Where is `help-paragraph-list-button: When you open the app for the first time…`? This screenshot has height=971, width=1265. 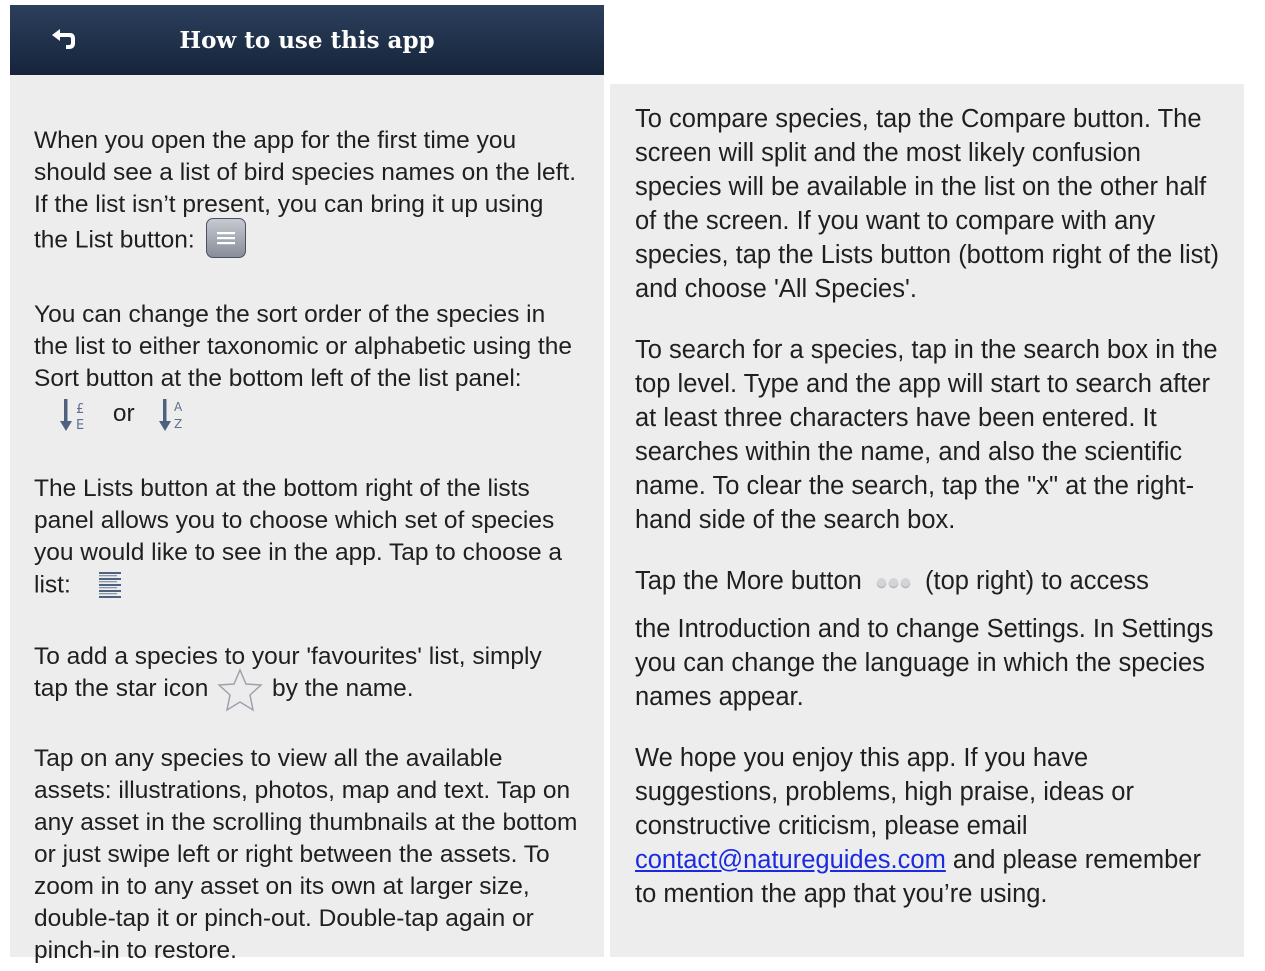 help-paragraph-list-button: When you open the app for the first time… is located at coordinates (307, 193).